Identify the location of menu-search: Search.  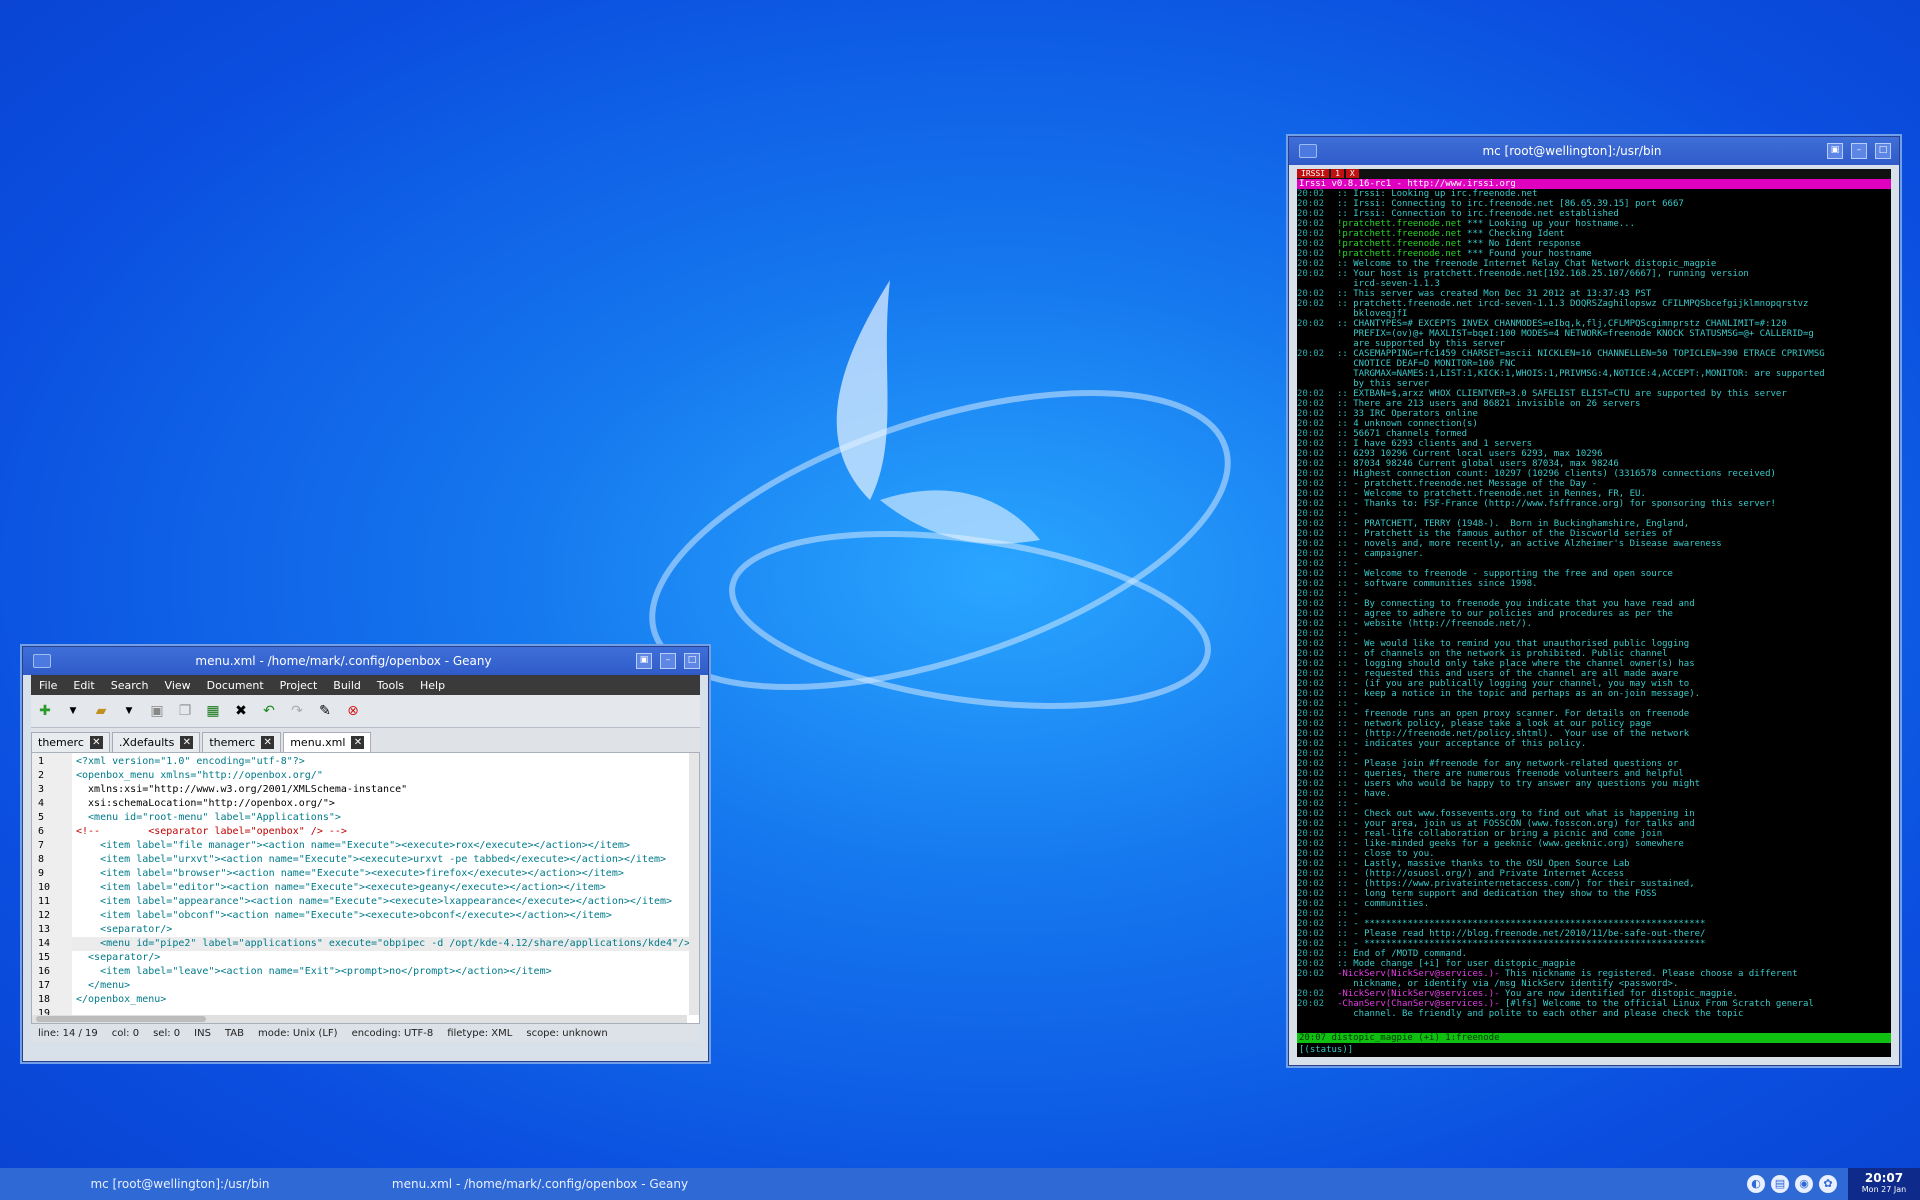
(130, 685).